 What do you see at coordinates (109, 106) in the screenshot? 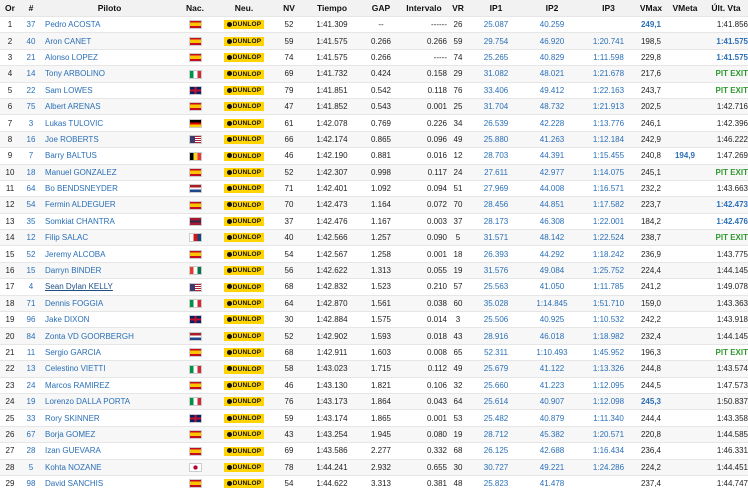
I see `cell-rider-link: Albert ARENAS` at bounding box center [109, 106].